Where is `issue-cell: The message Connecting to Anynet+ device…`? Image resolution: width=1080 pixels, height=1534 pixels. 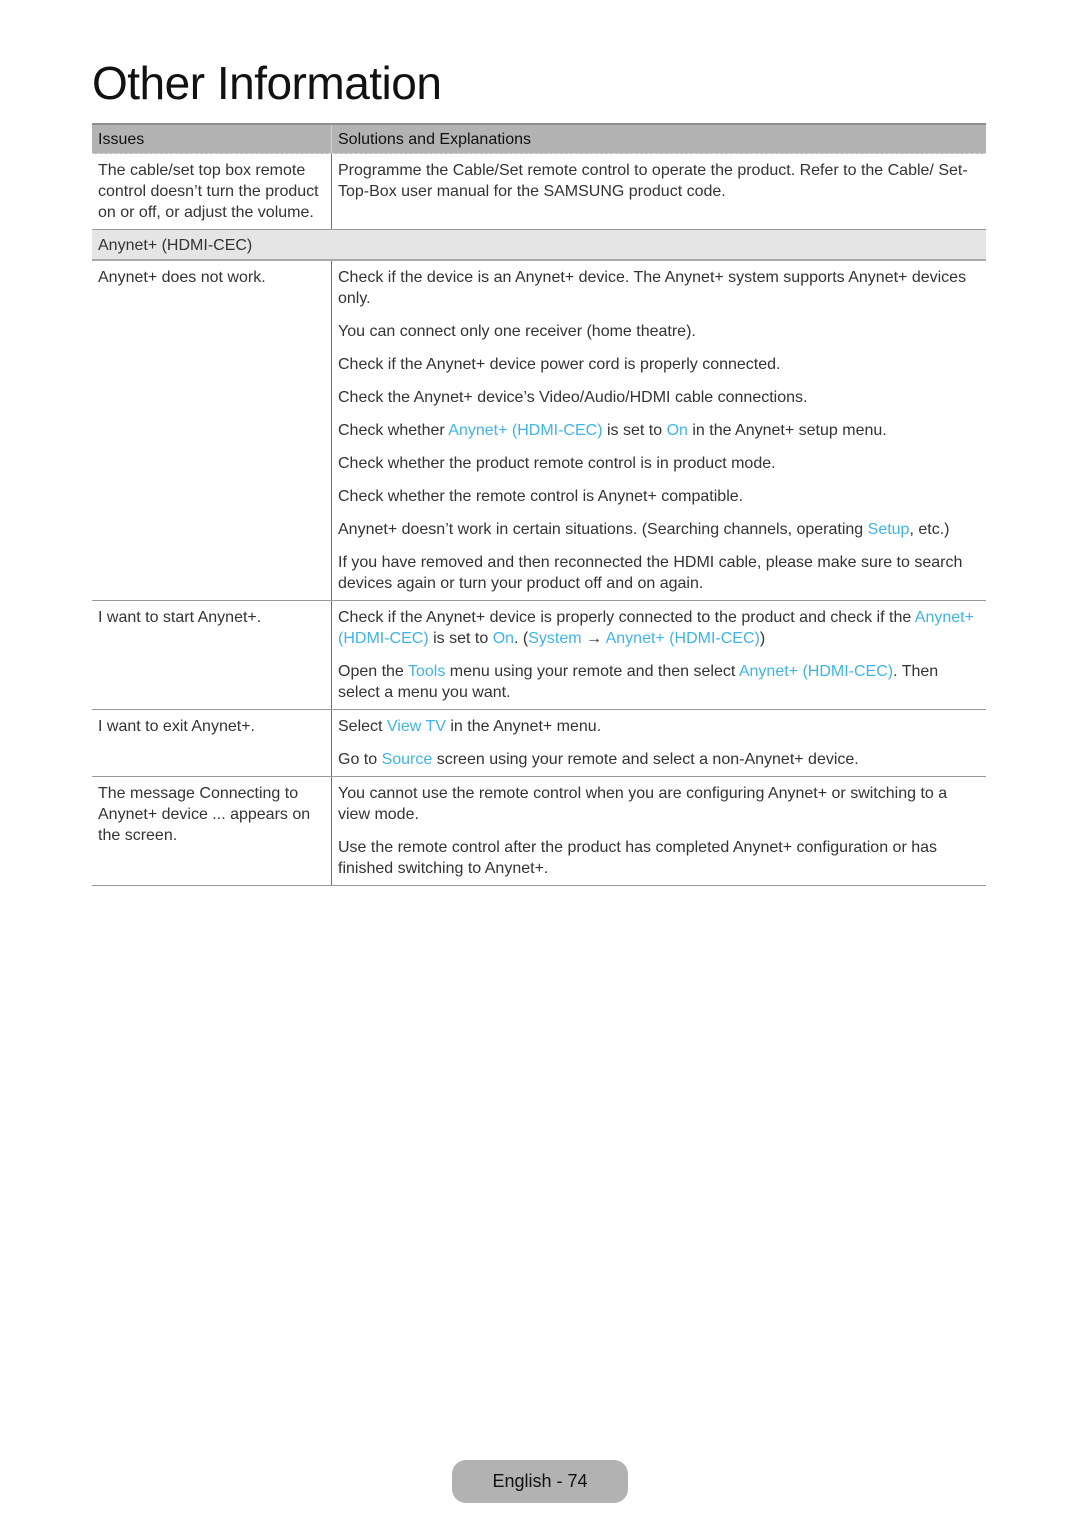 issue-cell: The message Connecting to Anynet+ device… is located at coordinates (212, 831).